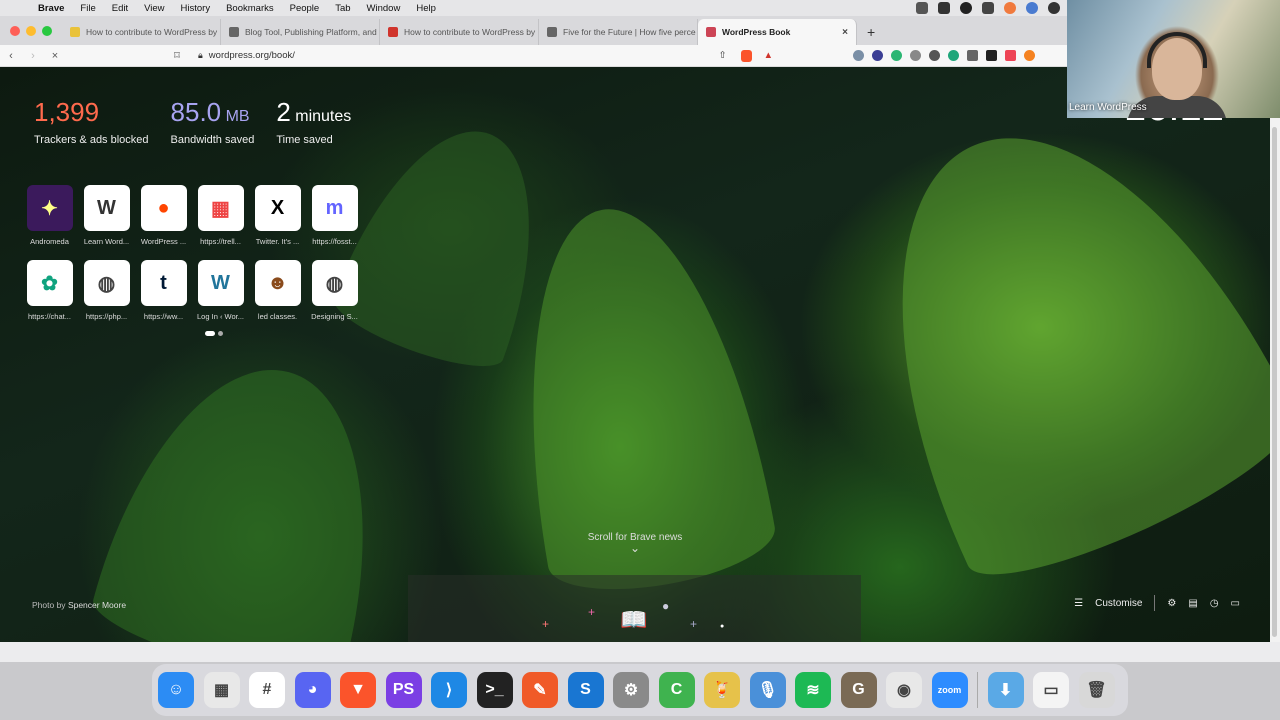 This screenshot has width=1280, height=720. Describe the element at coordinates (449, 690) in the screenshot. I see `vscode-icon: ⟩` at that location.